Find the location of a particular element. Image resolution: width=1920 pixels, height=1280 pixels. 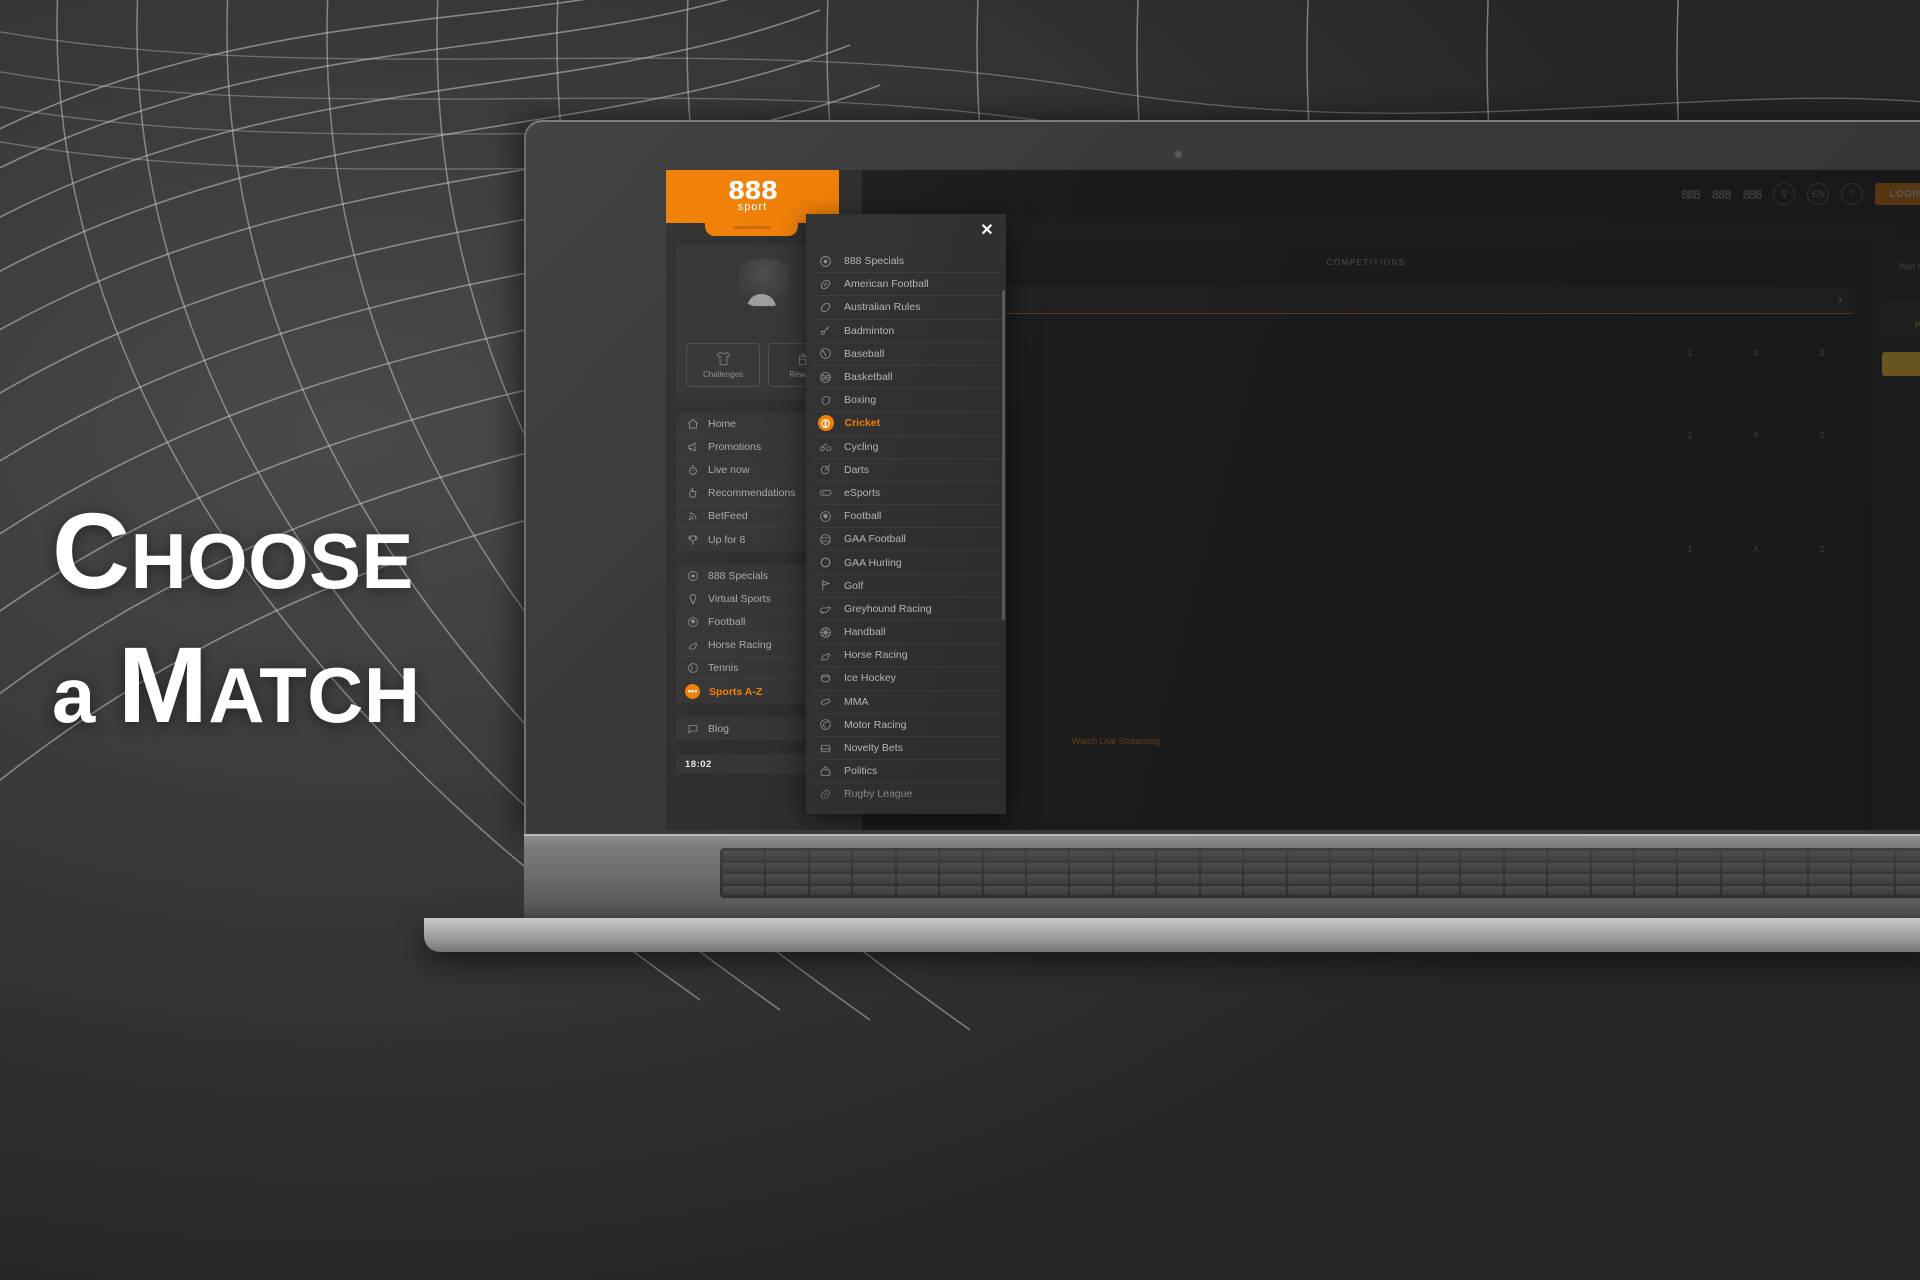

az-item-greyhound-racing: Greyhound Racing is located at coordinates (907, 609).